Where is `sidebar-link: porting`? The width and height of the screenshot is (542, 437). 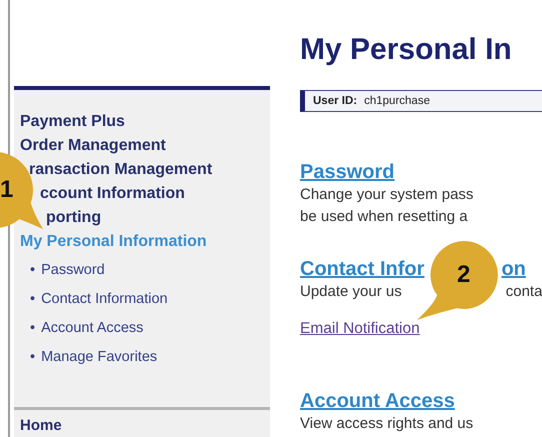
sidebar-link: porting is located at coordinates (74, 218).